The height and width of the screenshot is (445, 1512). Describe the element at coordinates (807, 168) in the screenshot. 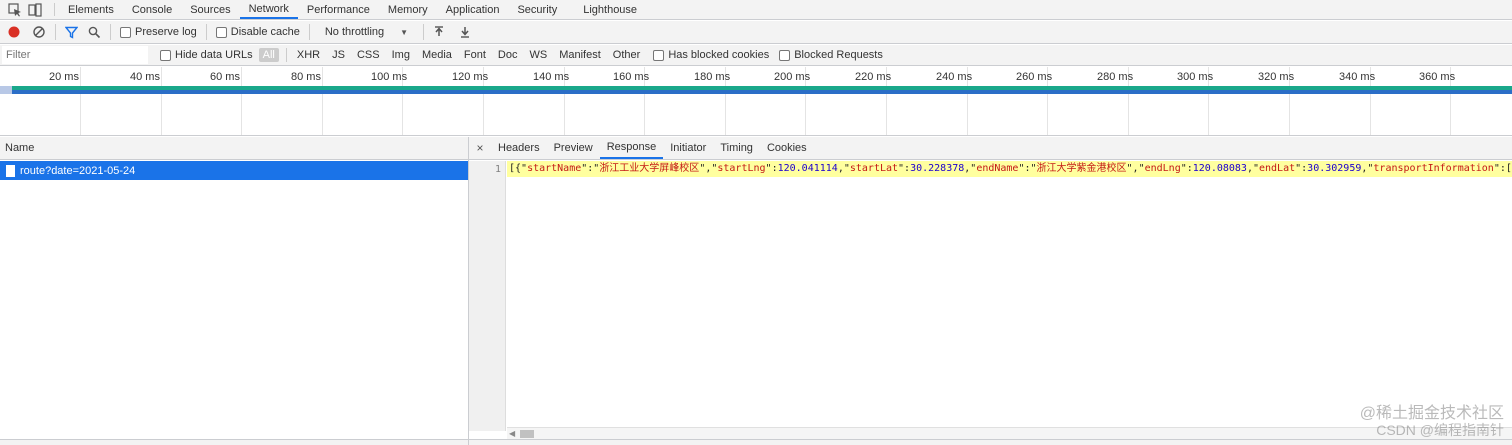

I see `response-token: 120.041114` at that location.